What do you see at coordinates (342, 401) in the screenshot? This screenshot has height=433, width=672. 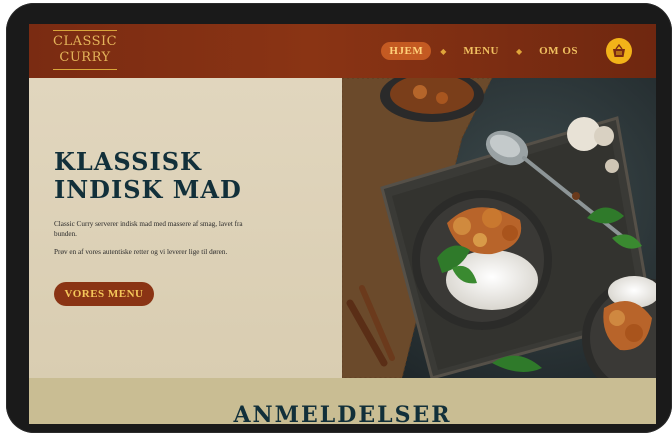 I see `reviews-section: ANMELDELSER` at bounding box center [342, 401].